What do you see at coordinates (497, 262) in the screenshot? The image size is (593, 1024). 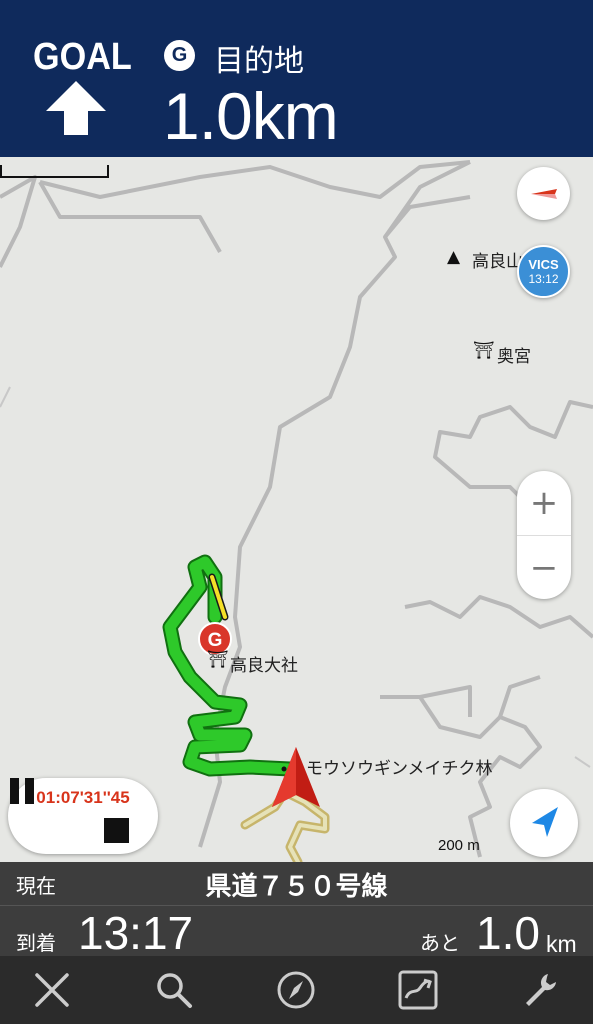 I see `mountain-label: 高良山` at bounding box center [497, 262].